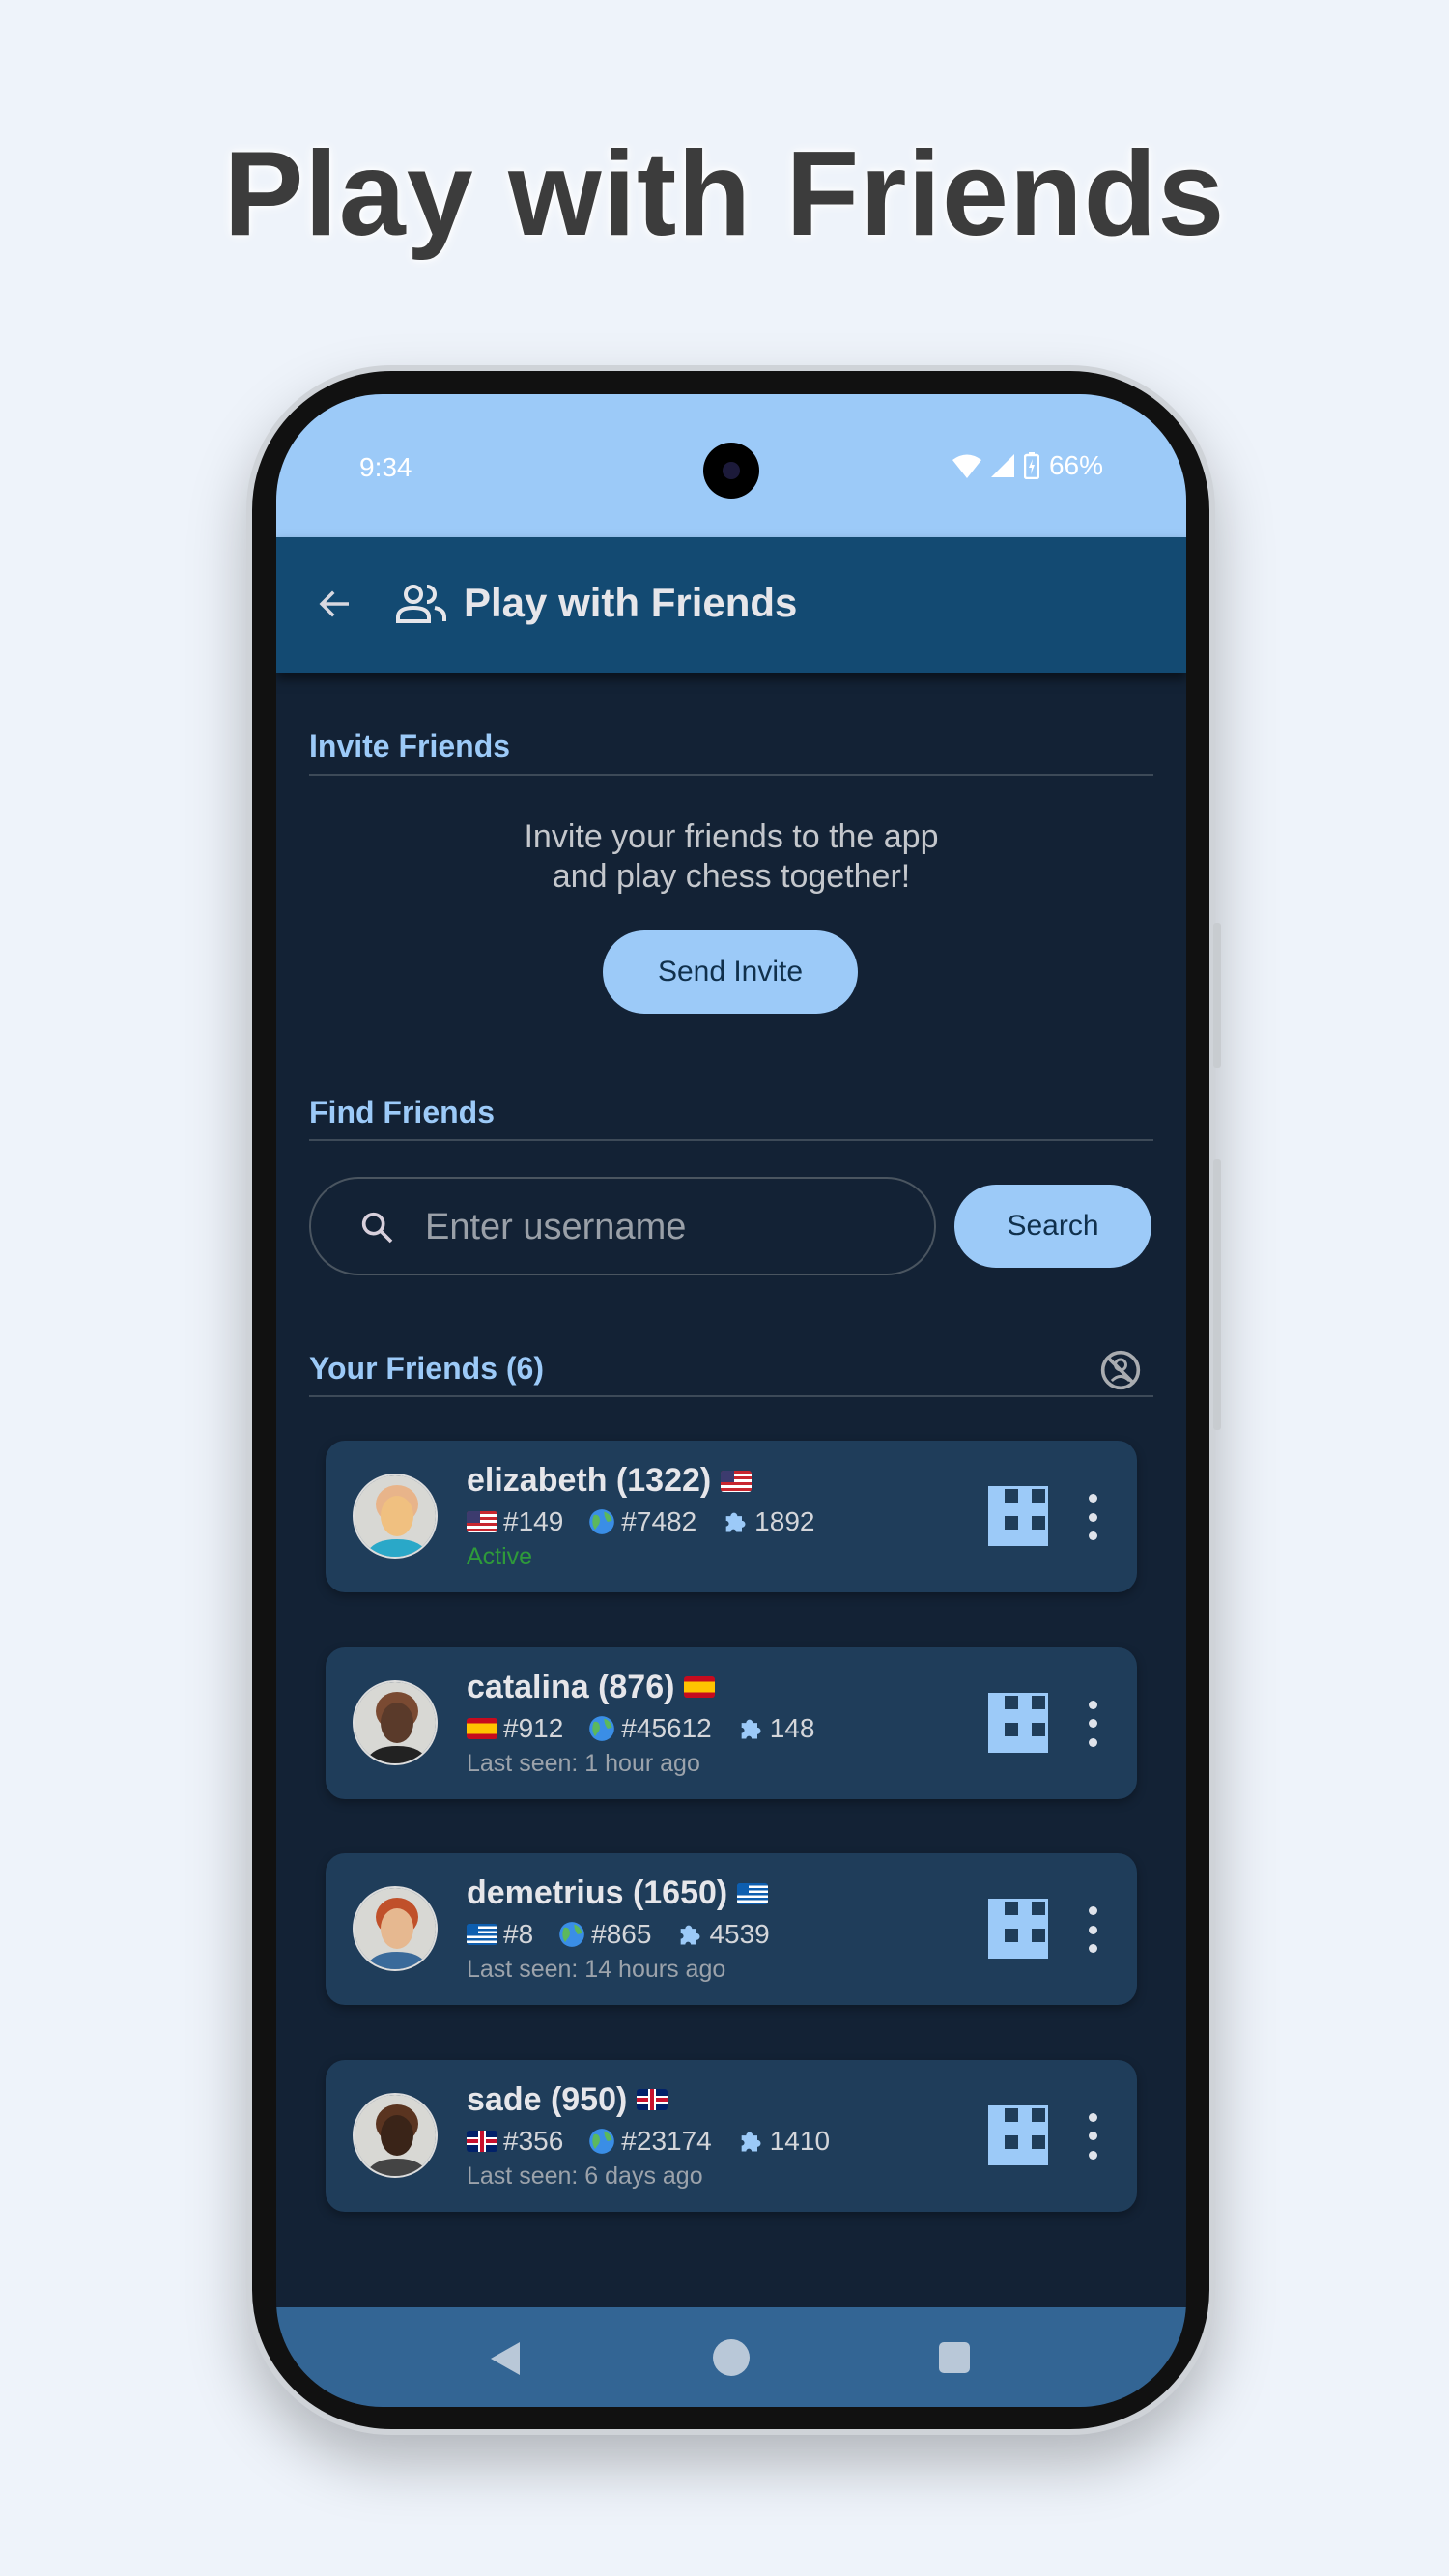  Describe the element at coordinates (385, 467) in the screenshot. I see `status-time: 9:34` at that location.